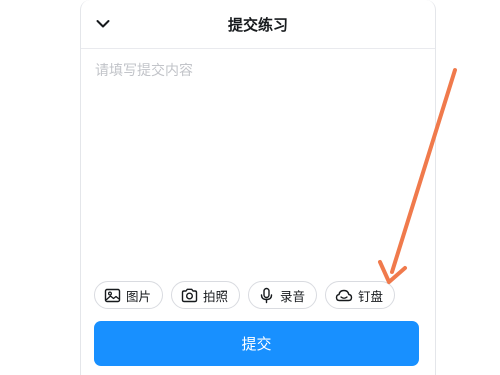 The height and width of the screenshot is (375, 500). Describe the element at coordinates (112, 295) in the screenshot. I see `image-icon` at that location.